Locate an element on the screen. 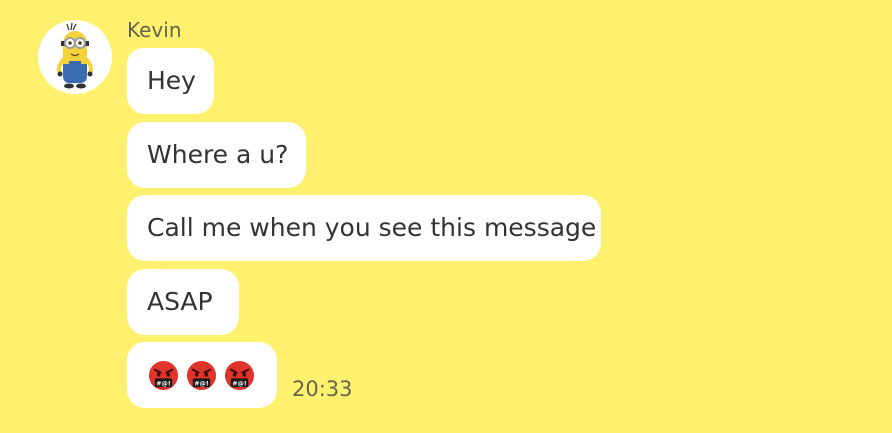  message-text: Hey is located at coordinates (171, 80).